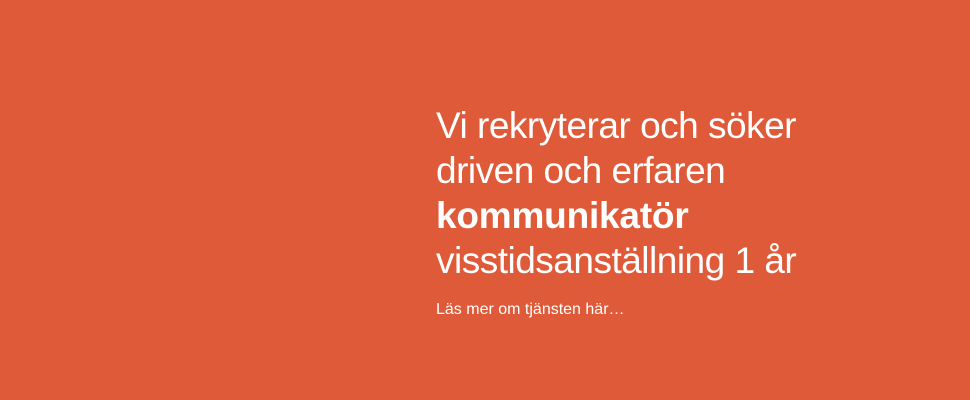  I want to click on headline-job-title: kommunikatör, so click(562, 215).